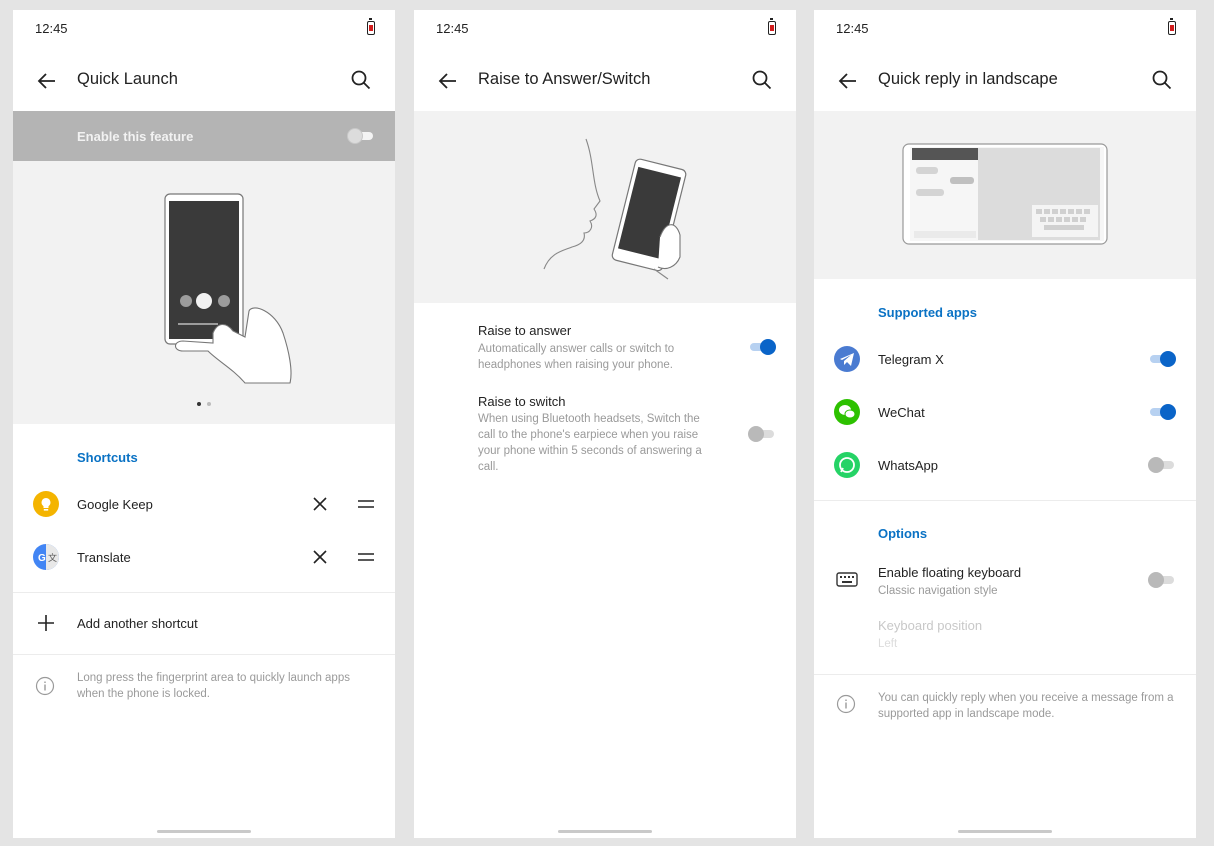 Image resolution: width=1214 pixels, height=846 pixels. What do you see at coordinates (1162, 359) in the screenshot?
I see `telegram-x-toggle` at bounding box center [1162, 359].